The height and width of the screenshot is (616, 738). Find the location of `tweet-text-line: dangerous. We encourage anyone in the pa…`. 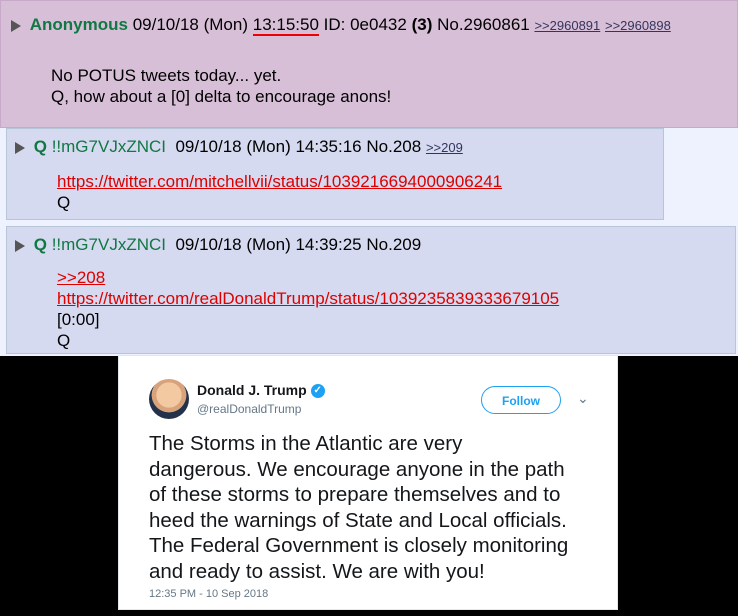

tweet-text-line: dangerous. We encourage anyone in the pa… is located at coordinates (357, 469).